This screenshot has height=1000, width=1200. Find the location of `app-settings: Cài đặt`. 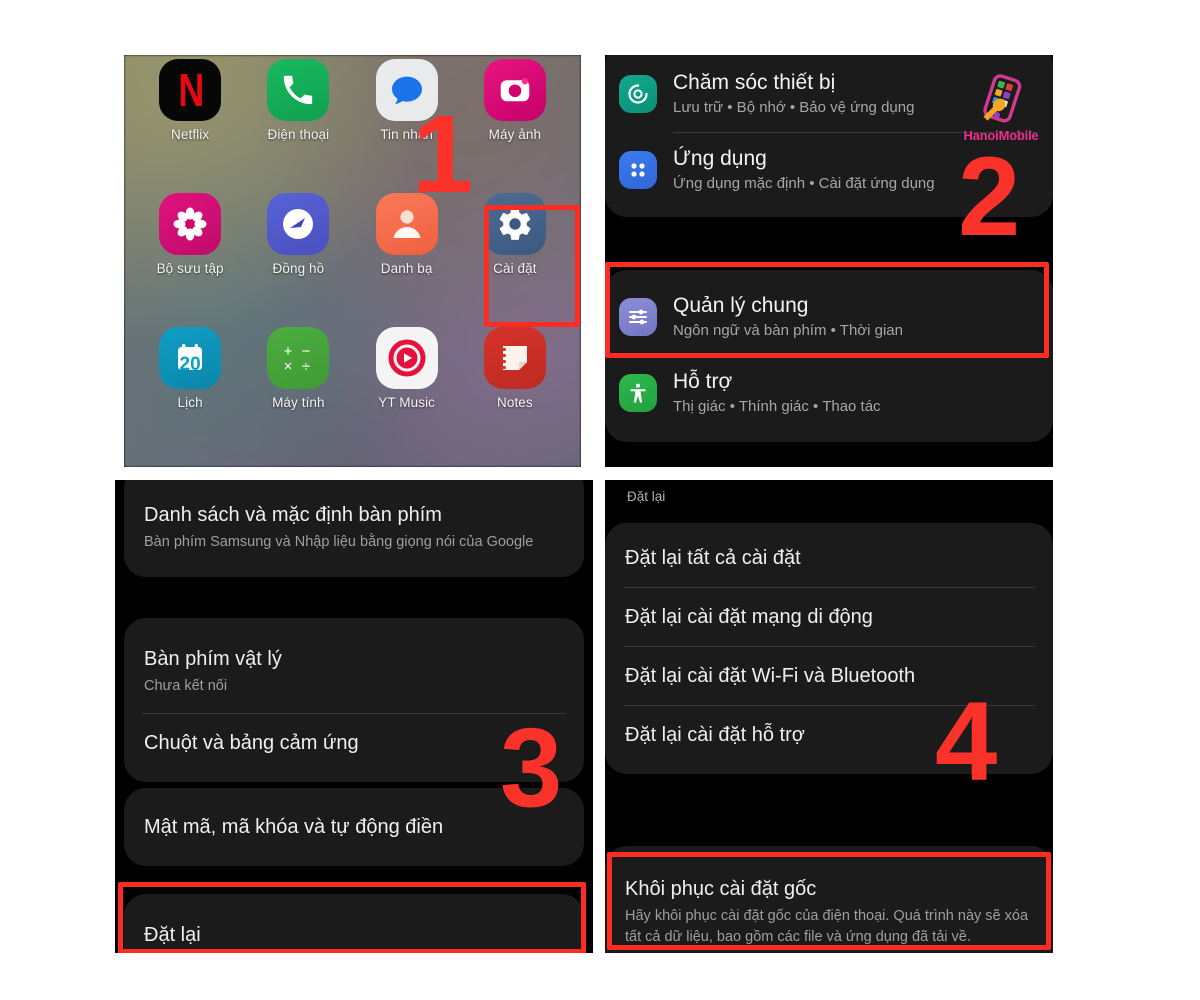

app-settings: Cài đặt is located at coordinates (515, 260).